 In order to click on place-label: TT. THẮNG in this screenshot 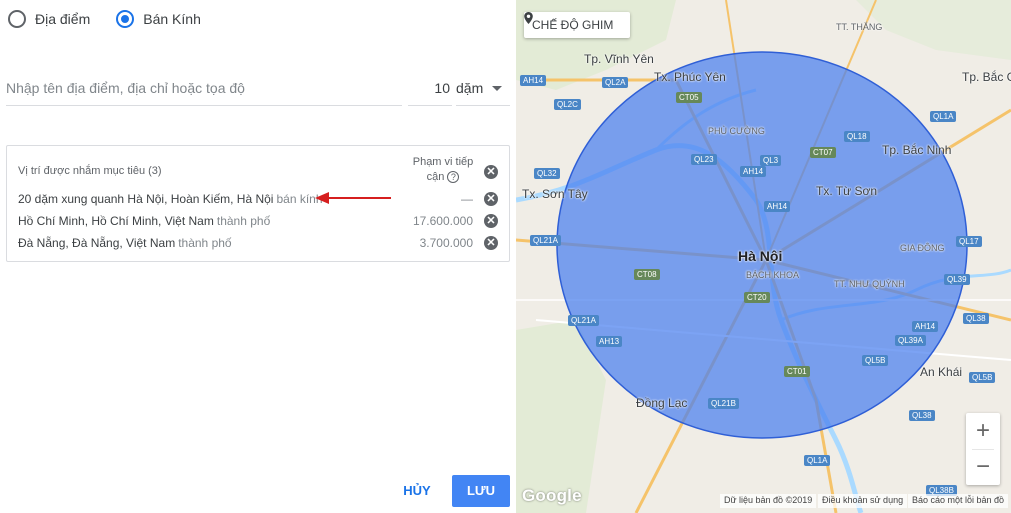, I will do `click(859, 27)`.